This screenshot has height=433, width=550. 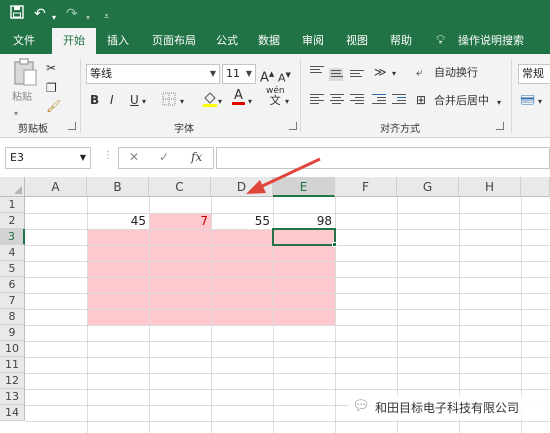 I want to click on cancel-icon: ✕, so click(x=134, y=157).